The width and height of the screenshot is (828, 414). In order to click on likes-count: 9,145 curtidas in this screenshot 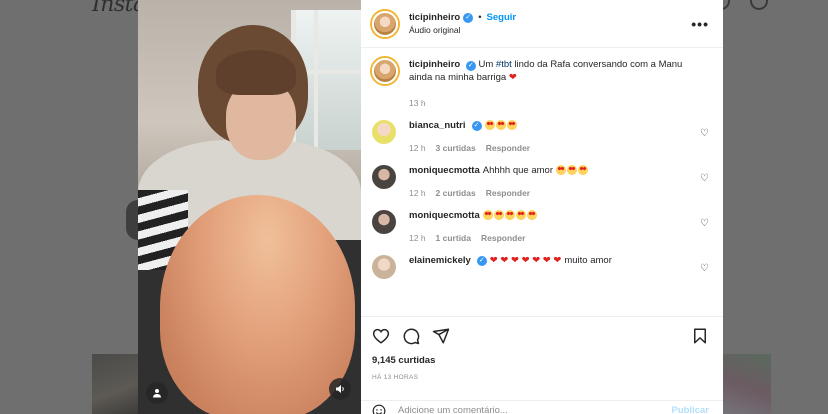, I will do `click(540, 360)`.